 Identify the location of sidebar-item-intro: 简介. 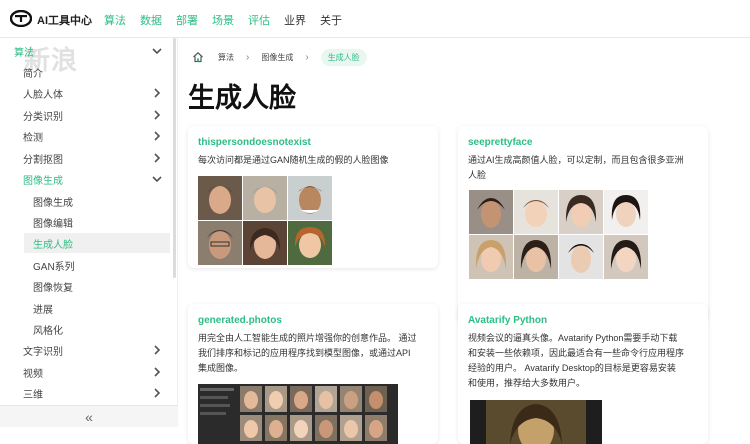
(85, 72).